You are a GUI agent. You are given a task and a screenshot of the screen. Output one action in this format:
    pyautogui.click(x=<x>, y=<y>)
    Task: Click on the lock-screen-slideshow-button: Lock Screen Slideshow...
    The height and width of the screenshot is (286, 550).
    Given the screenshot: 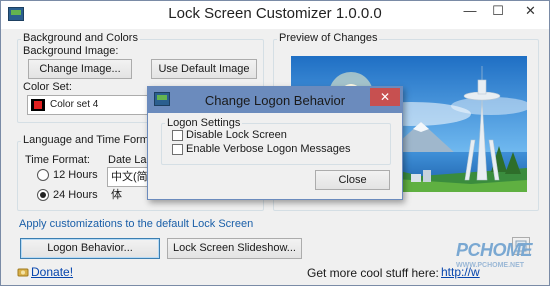 What is the action you would take?
    pyautogui.click(x=234, y=248)
    